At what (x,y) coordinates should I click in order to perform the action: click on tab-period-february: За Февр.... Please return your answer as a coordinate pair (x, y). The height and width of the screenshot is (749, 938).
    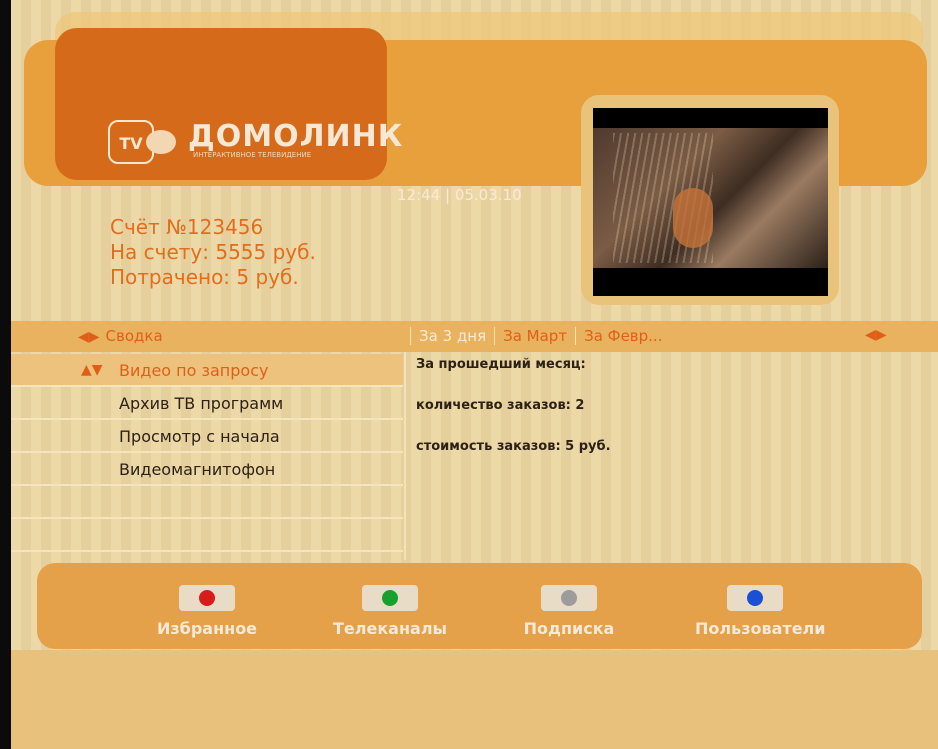
    Looking at the image, I should click on (622, 336).